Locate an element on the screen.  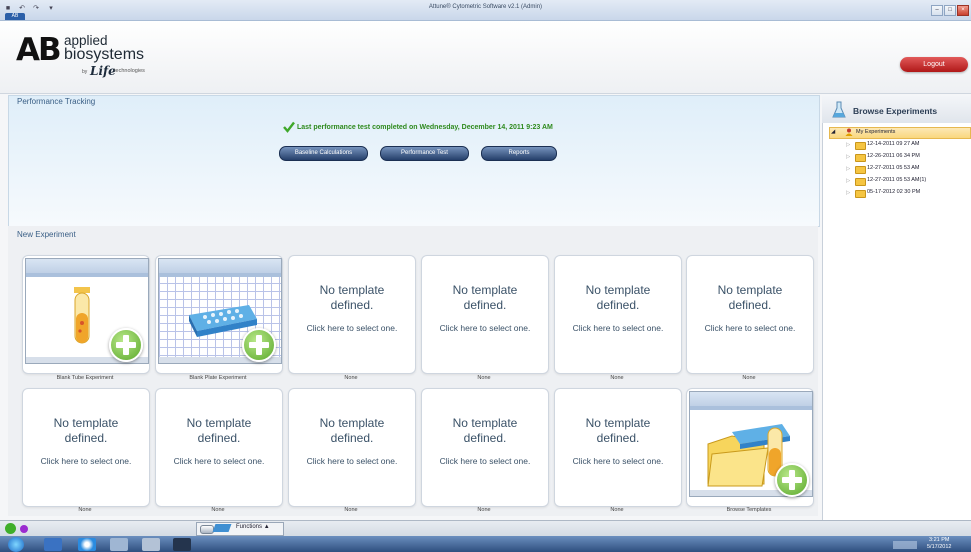
checkmark-icon is located at coordinates (289, 127).